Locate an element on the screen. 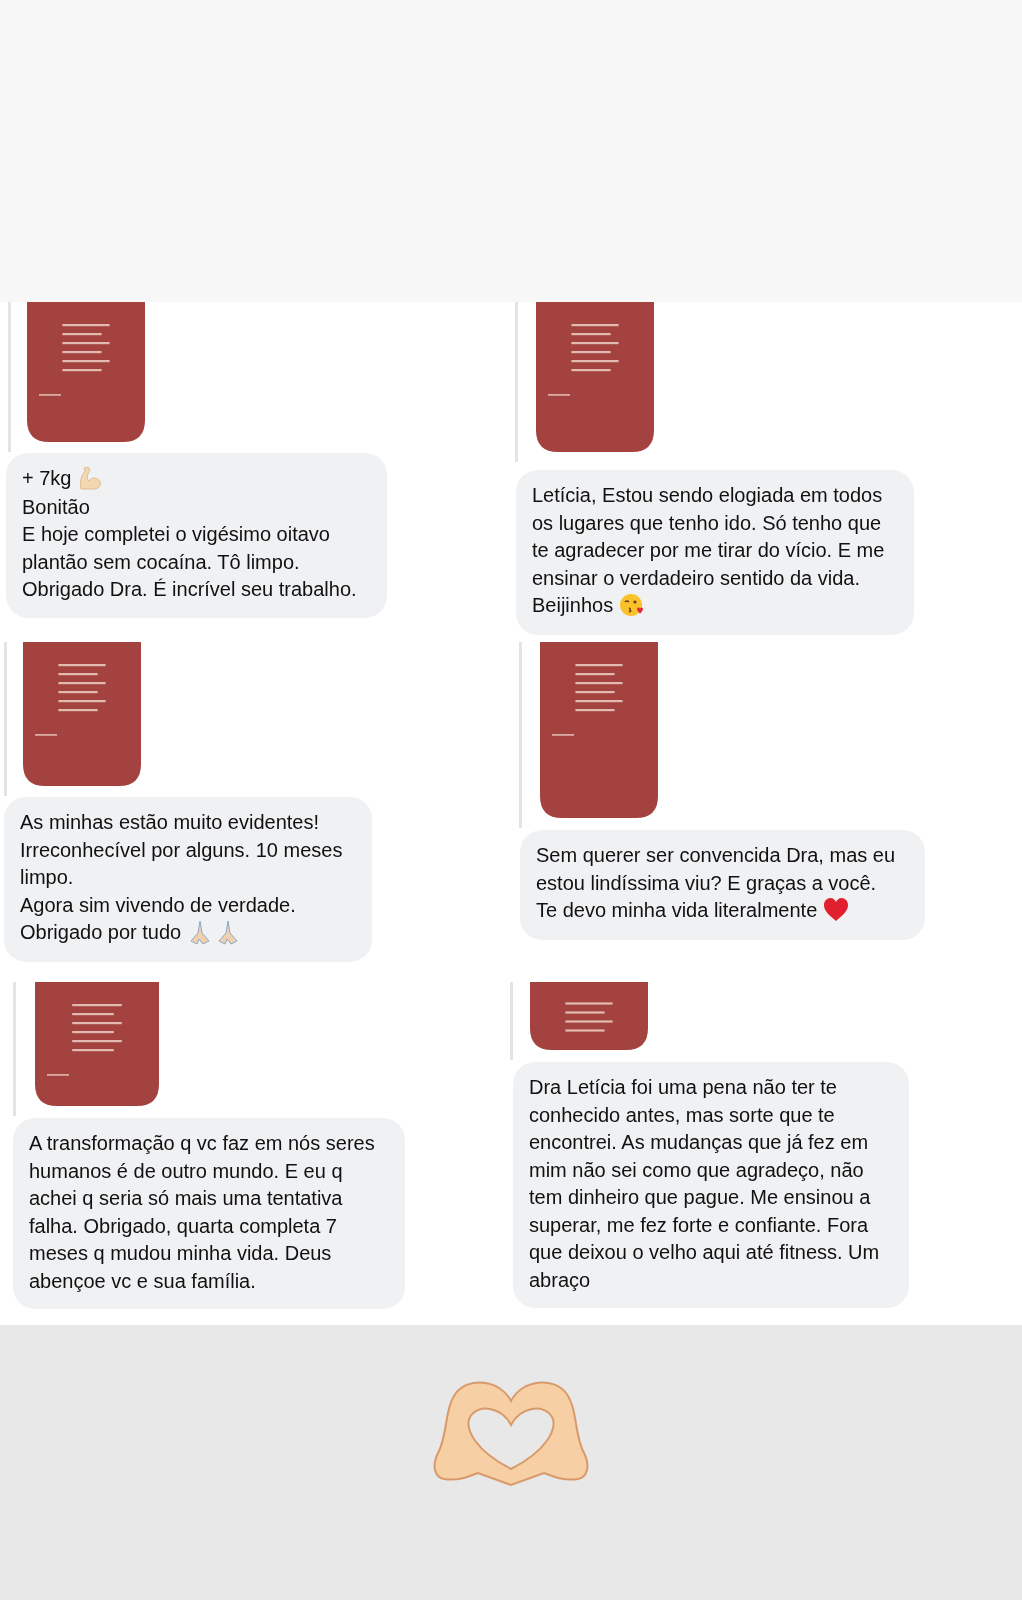 This screenshot has width=1022, height=1600. message-text: Bonitão E hoje completei o vigésimo oitavo plantão sem cocaína. Tô limpo. Obrigado Dra. É incrível seu trabalho. is located at coordinates (189, 548).